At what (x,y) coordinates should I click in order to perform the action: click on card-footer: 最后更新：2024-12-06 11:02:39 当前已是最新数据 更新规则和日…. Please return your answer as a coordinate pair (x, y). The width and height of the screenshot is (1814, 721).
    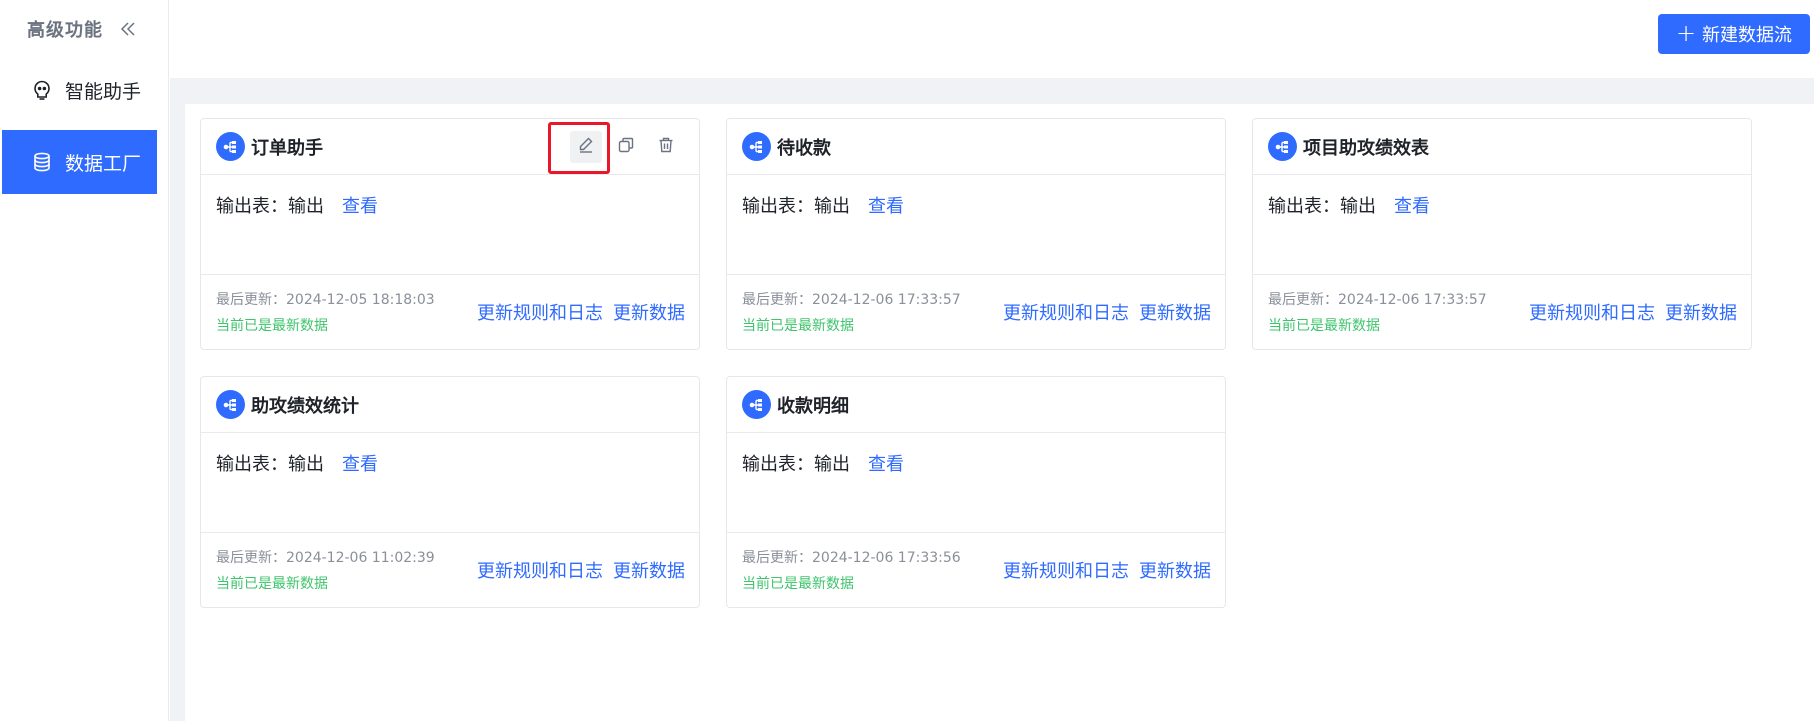
    Looking at the image, I should click on (450, 570).